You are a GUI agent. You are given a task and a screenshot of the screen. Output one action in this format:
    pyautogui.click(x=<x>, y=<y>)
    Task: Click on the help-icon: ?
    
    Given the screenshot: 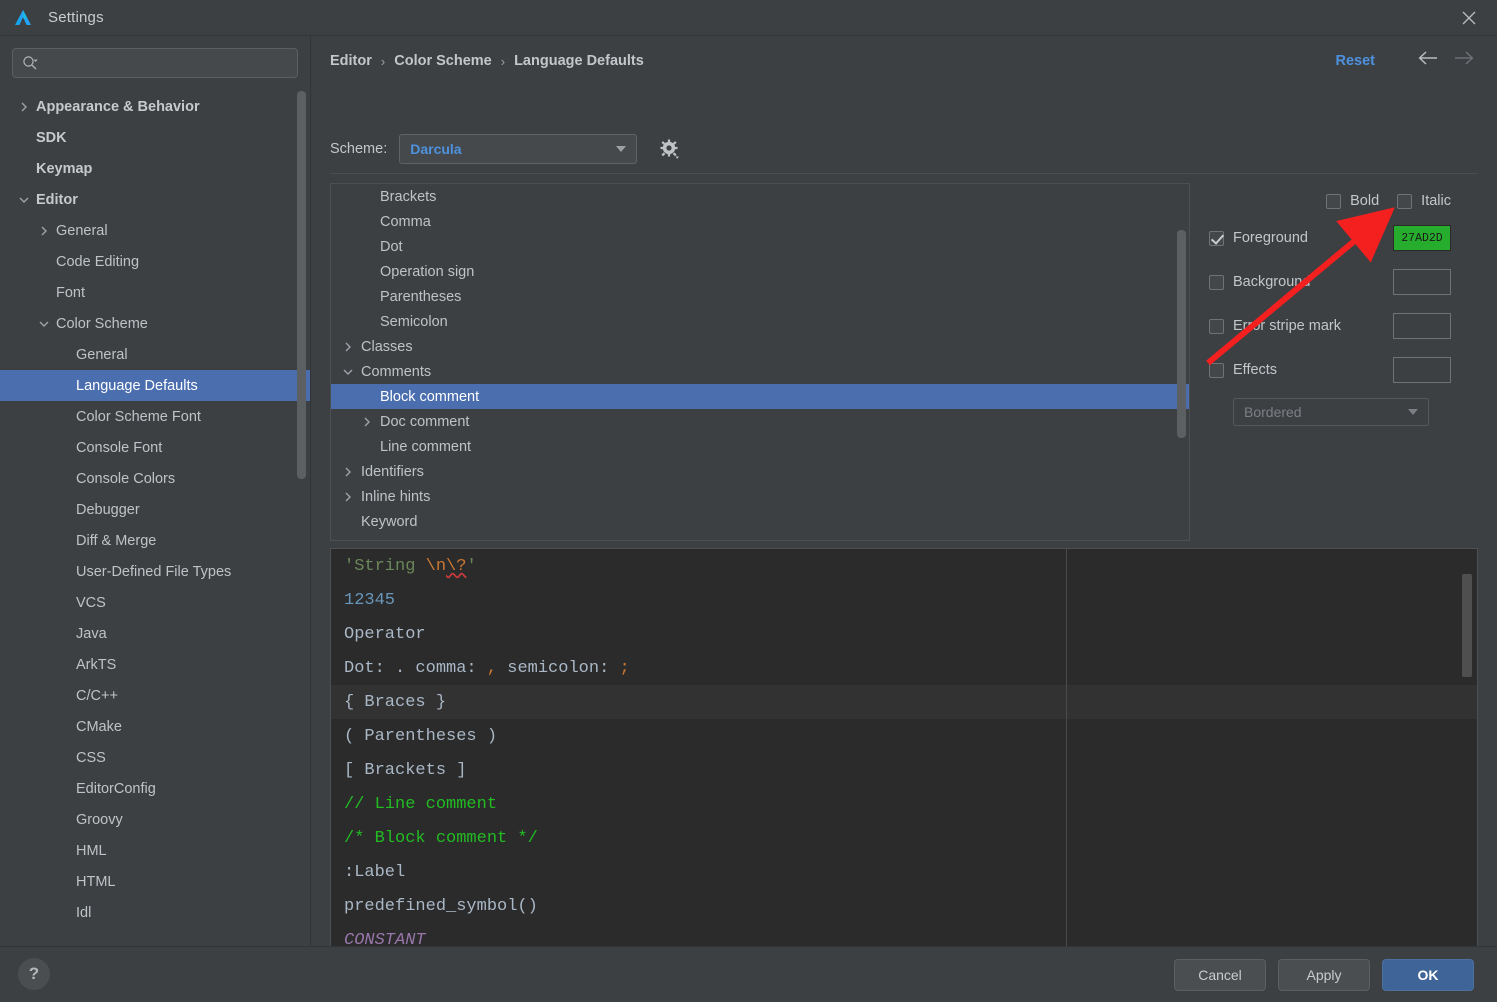 What is the action you would take?
    pyautogui.click(x=34, y=974)
    